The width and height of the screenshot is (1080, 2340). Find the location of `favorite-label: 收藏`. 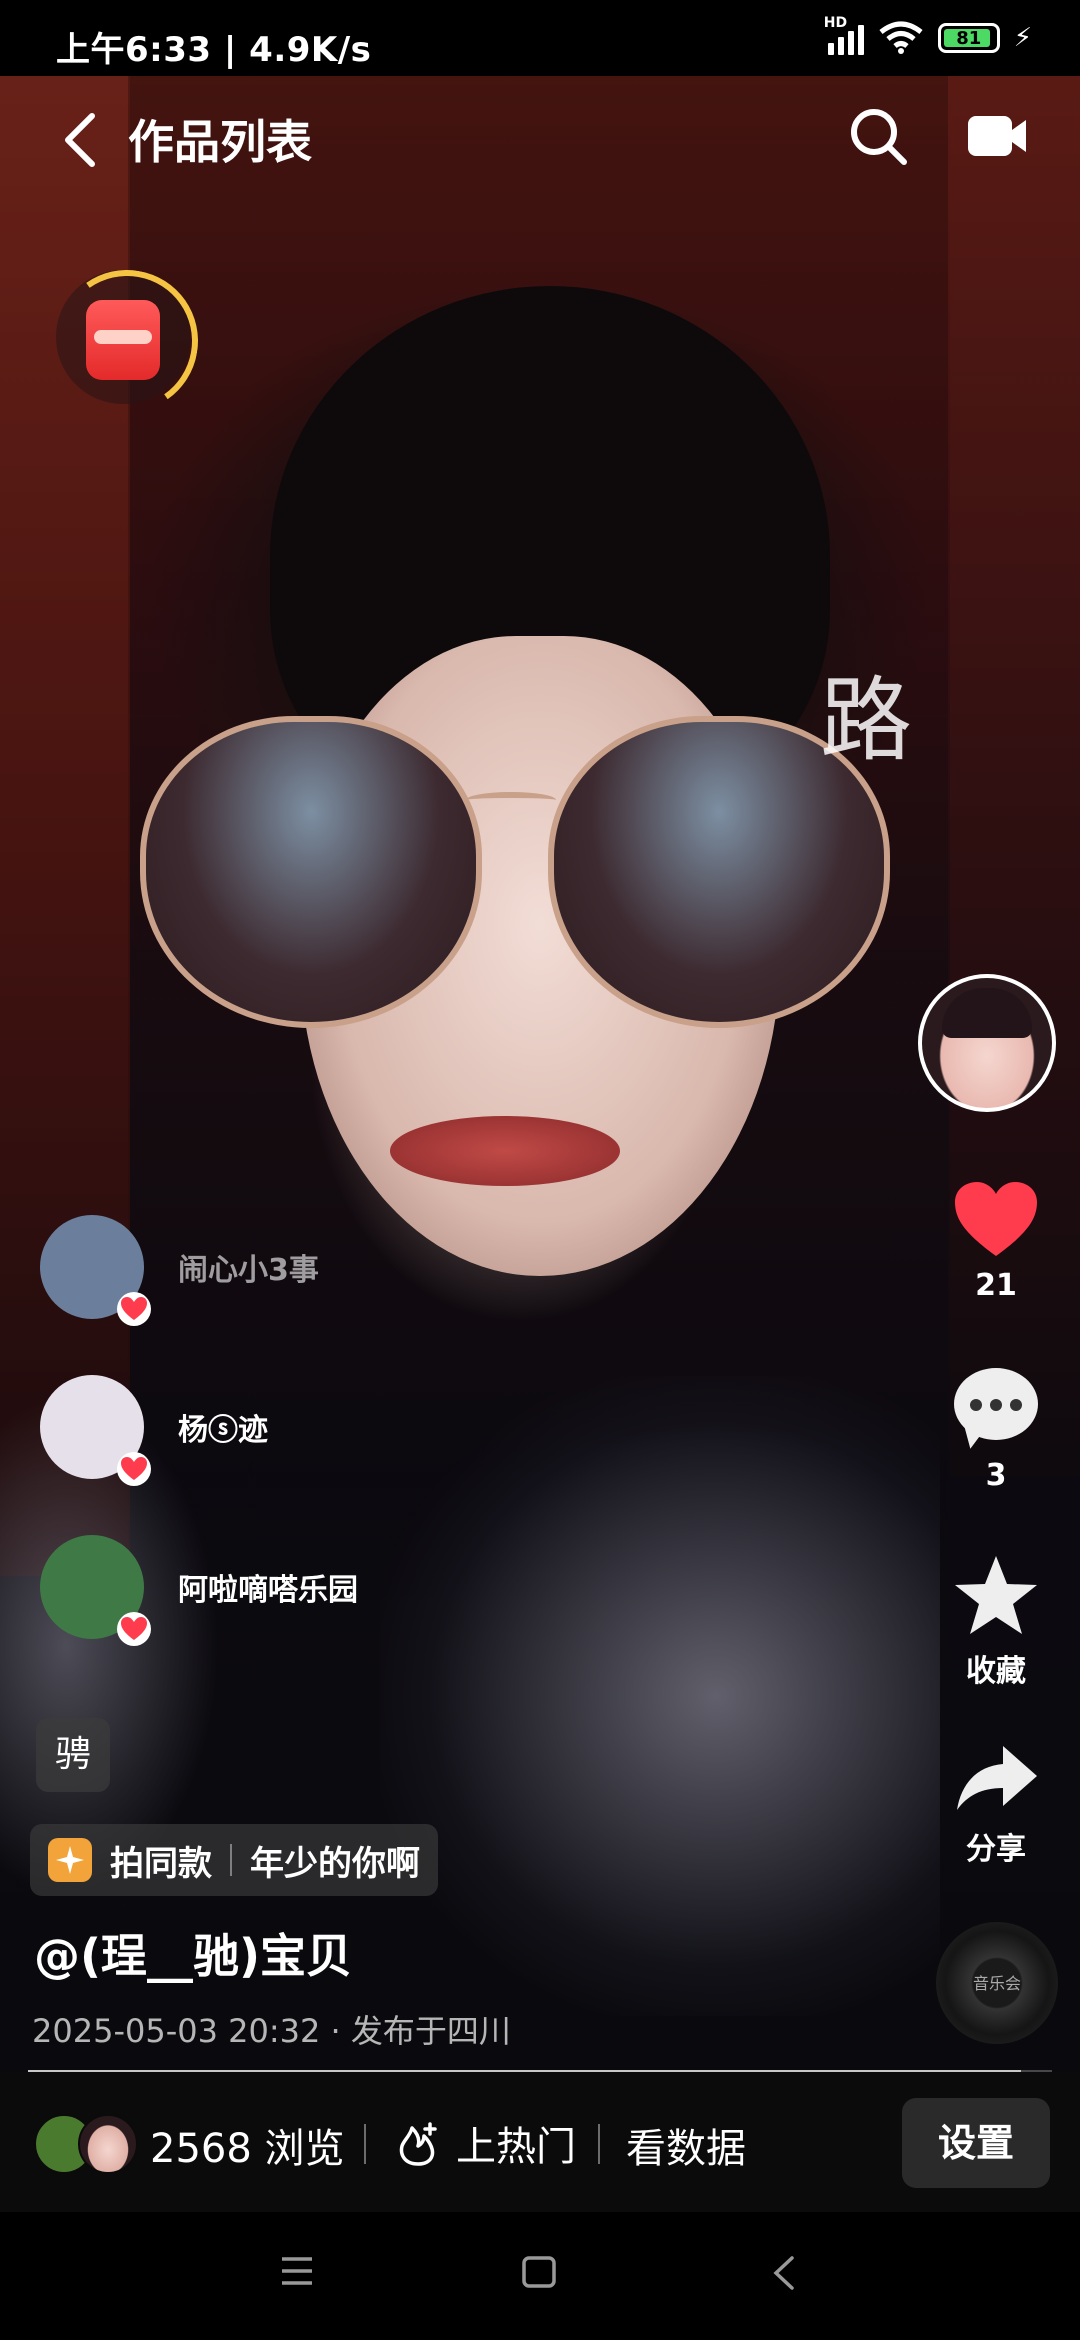

favorite-label: 收藏 is located at coordinates (996, 1671).